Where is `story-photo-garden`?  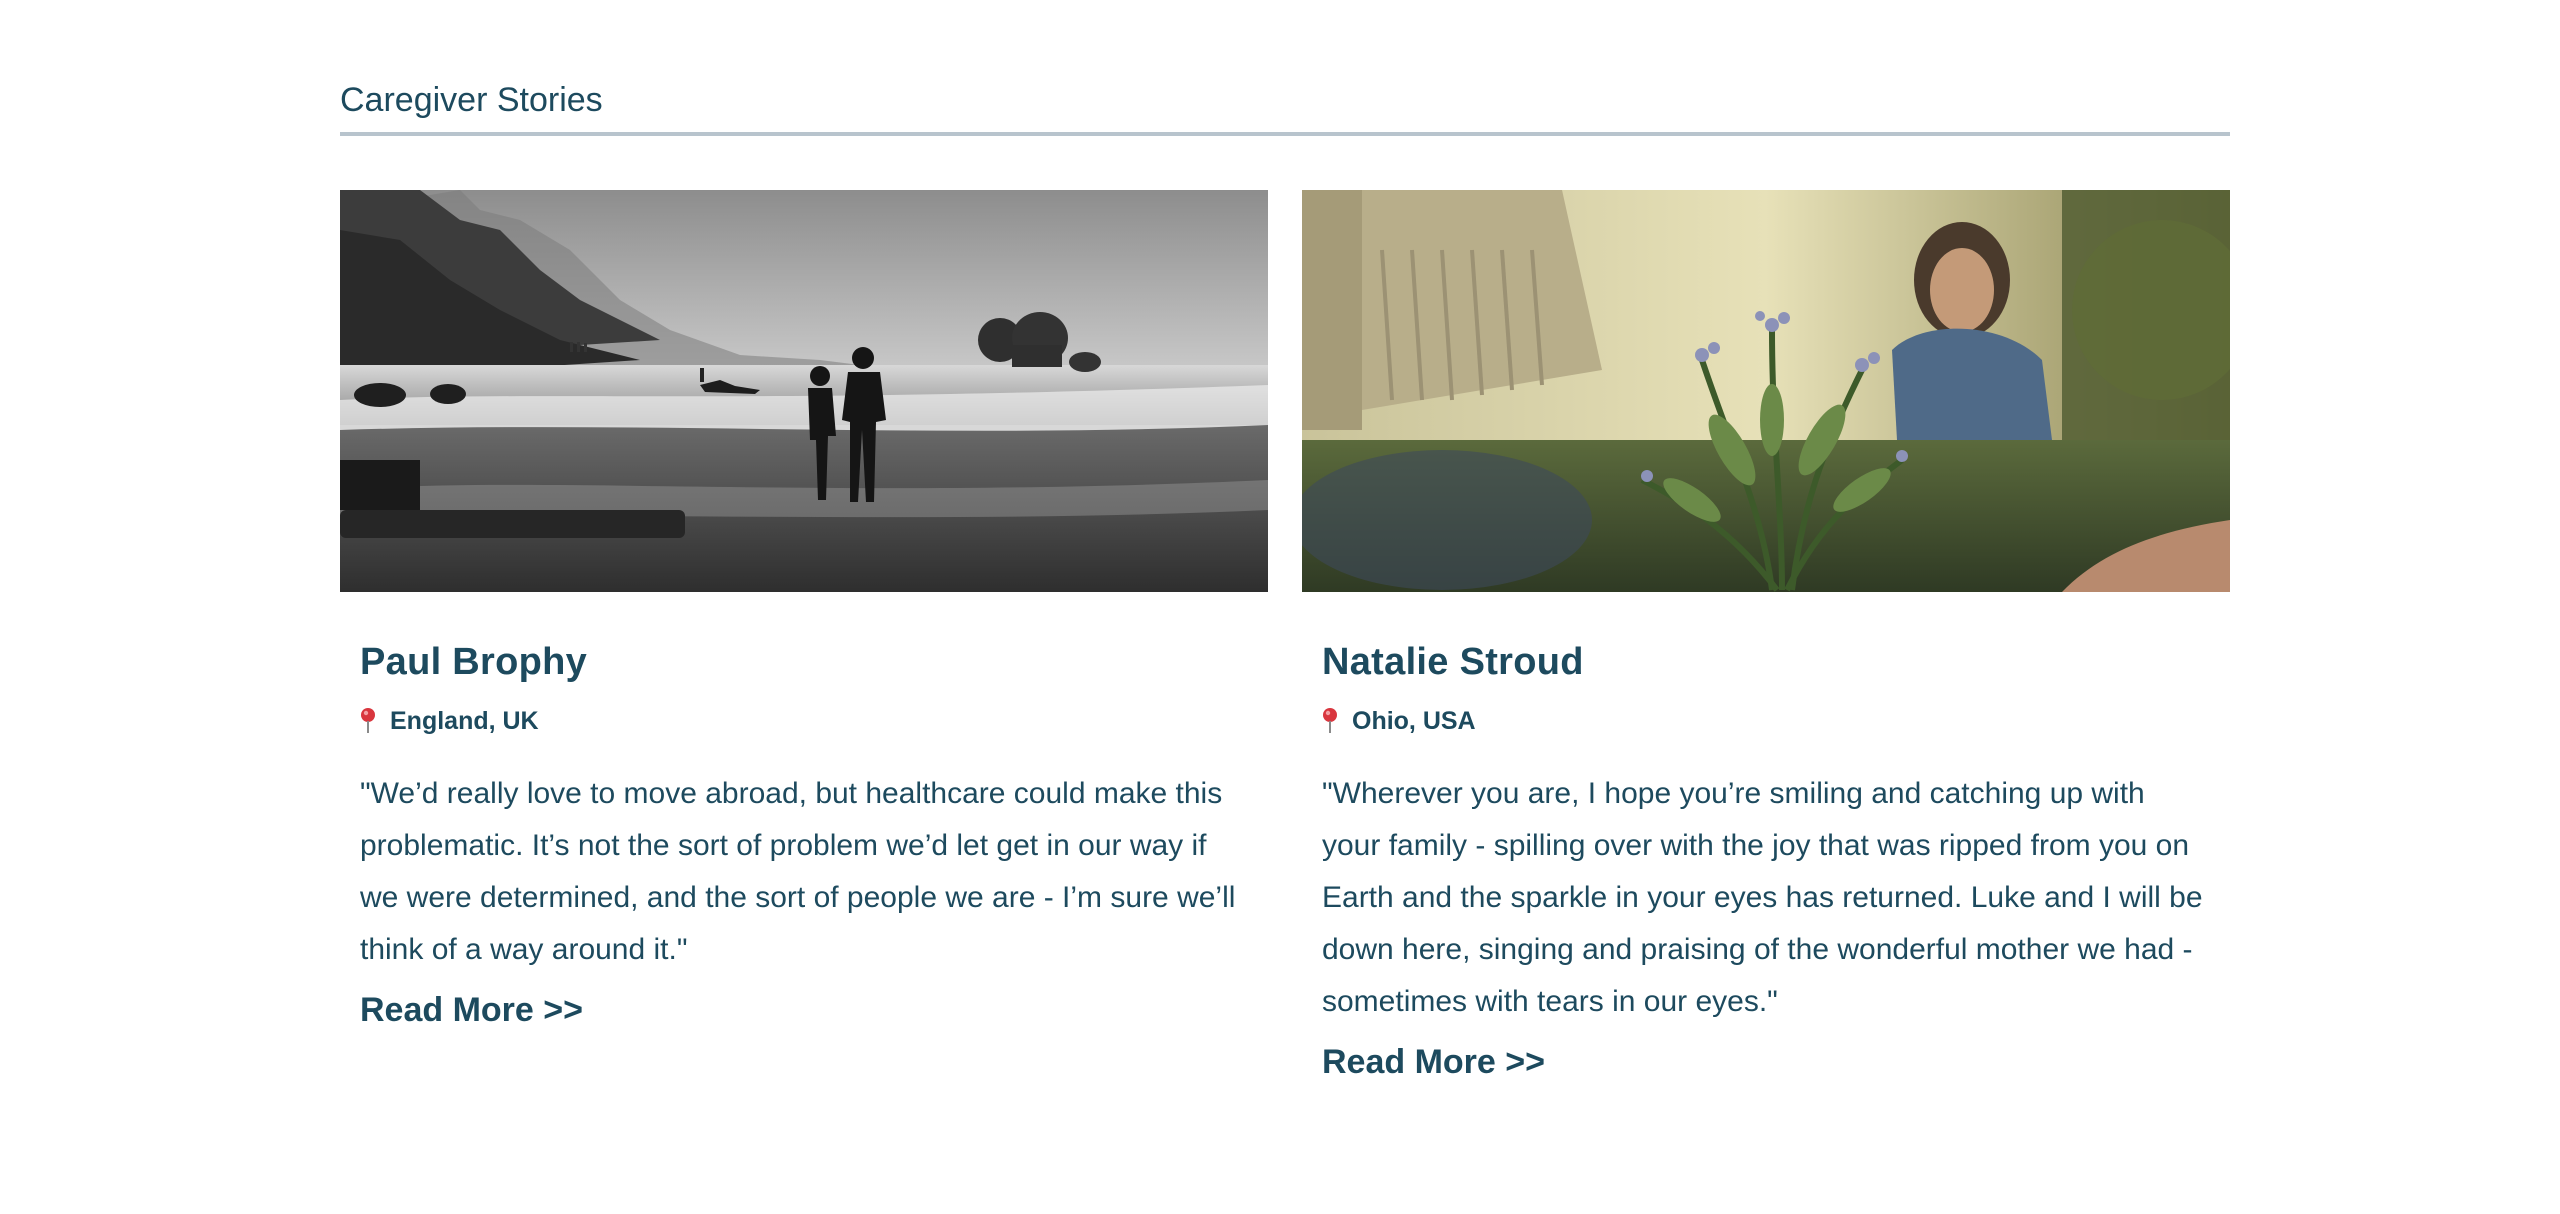 story-photo-garden is located at coordinates (1766, 391).